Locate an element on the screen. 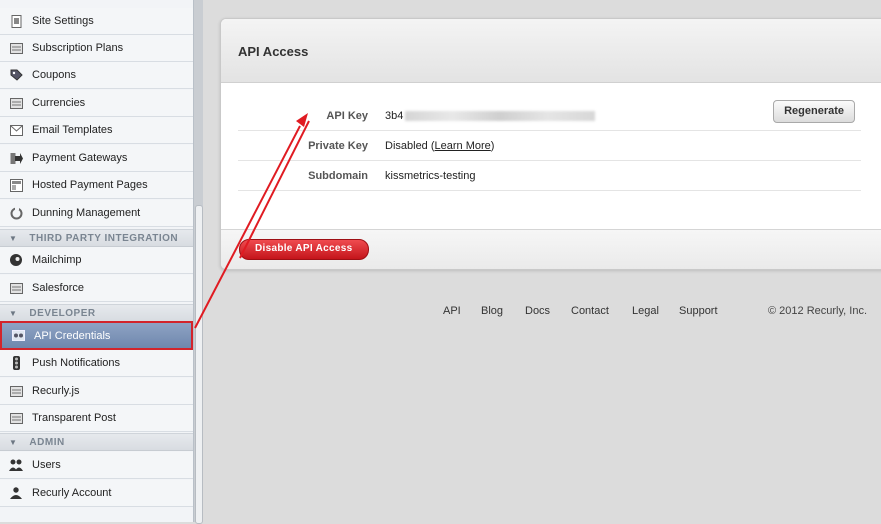 The width and height of the screenshot is (881, 524). sidebar-item-label: Coupons is located at coordinates (54, 75).